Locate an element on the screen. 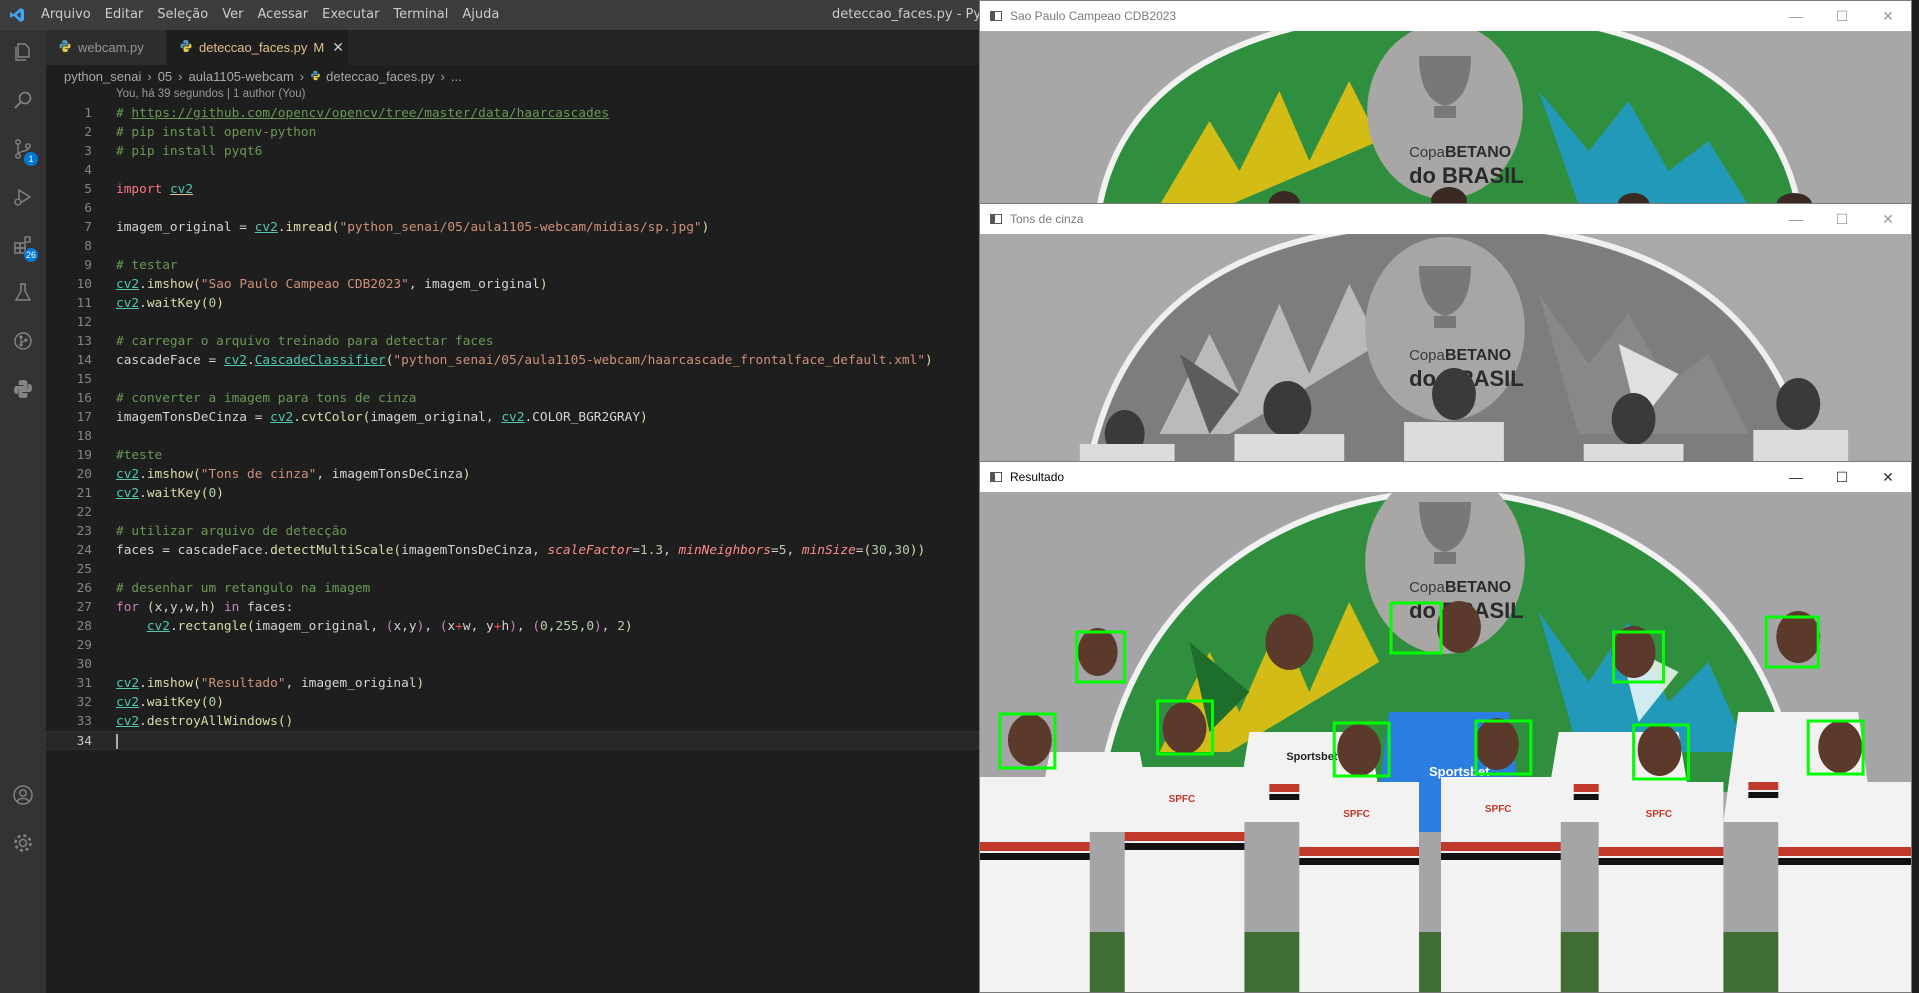 The height and width of the screenshot is (993, 1919). code-variable: w is located at coordinates (466, 626).